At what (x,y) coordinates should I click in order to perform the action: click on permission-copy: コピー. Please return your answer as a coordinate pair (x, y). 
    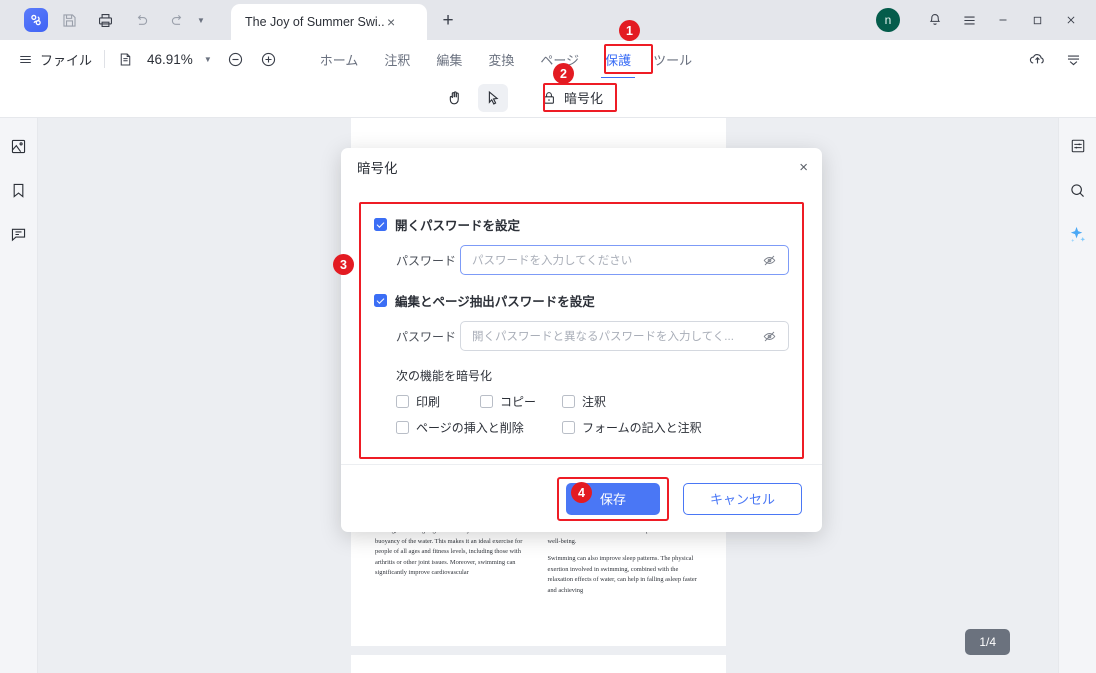
    Looking at the image, I should click on (521, 401).